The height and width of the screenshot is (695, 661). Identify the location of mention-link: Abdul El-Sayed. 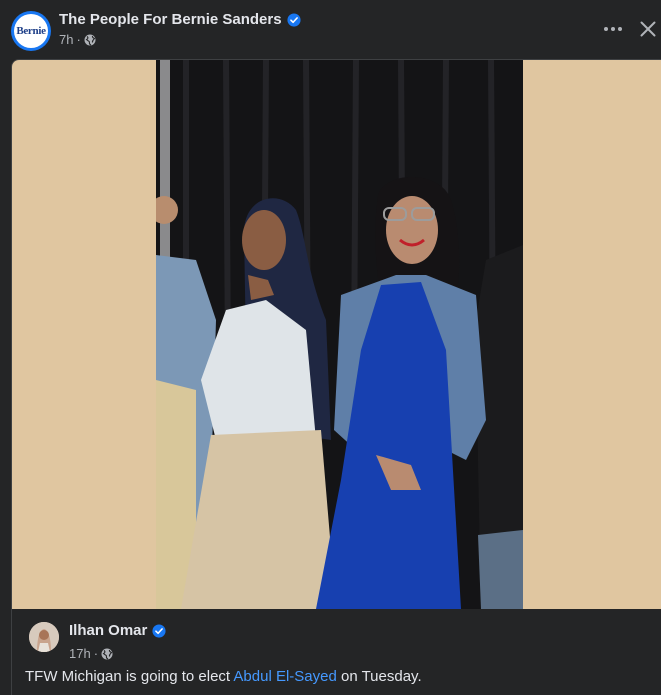
(284, 676).